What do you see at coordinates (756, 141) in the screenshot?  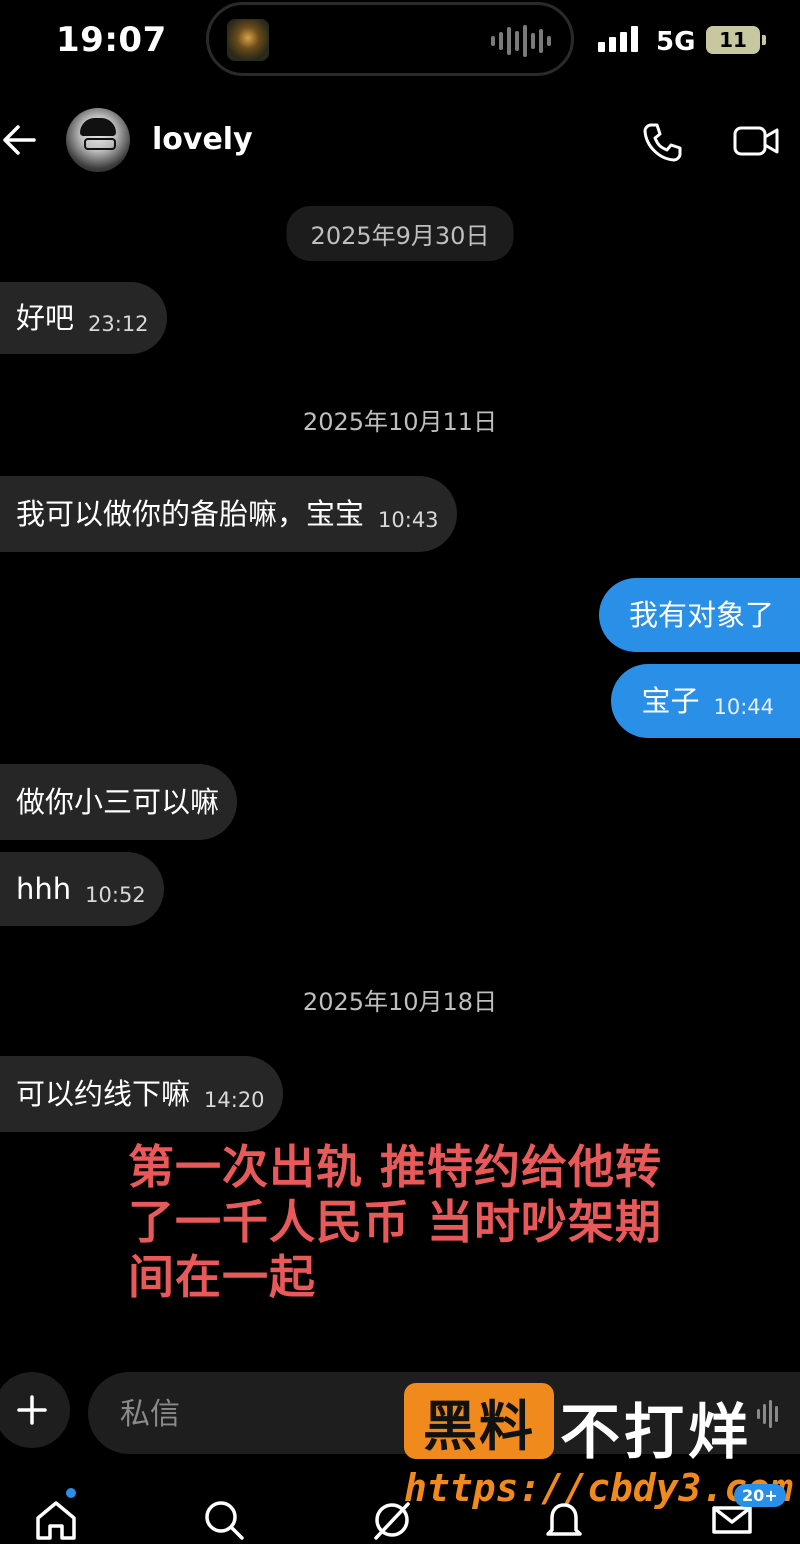 I see `video-camera-icon` at bounding box center [756, 141].